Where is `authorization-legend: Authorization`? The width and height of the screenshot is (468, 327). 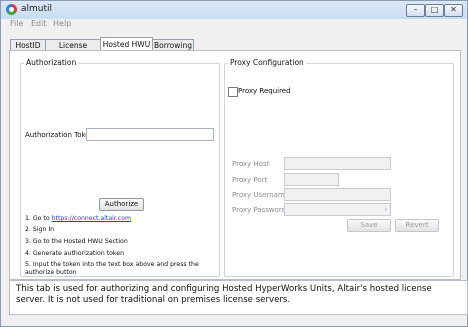 authorization-legend: Authorization is located at coordinates (51, 62).